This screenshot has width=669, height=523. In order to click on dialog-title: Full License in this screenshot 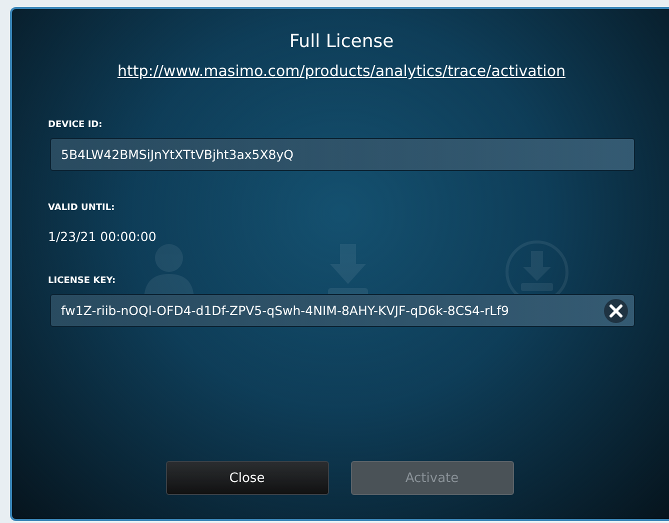, I will do `click(341, 41)`.